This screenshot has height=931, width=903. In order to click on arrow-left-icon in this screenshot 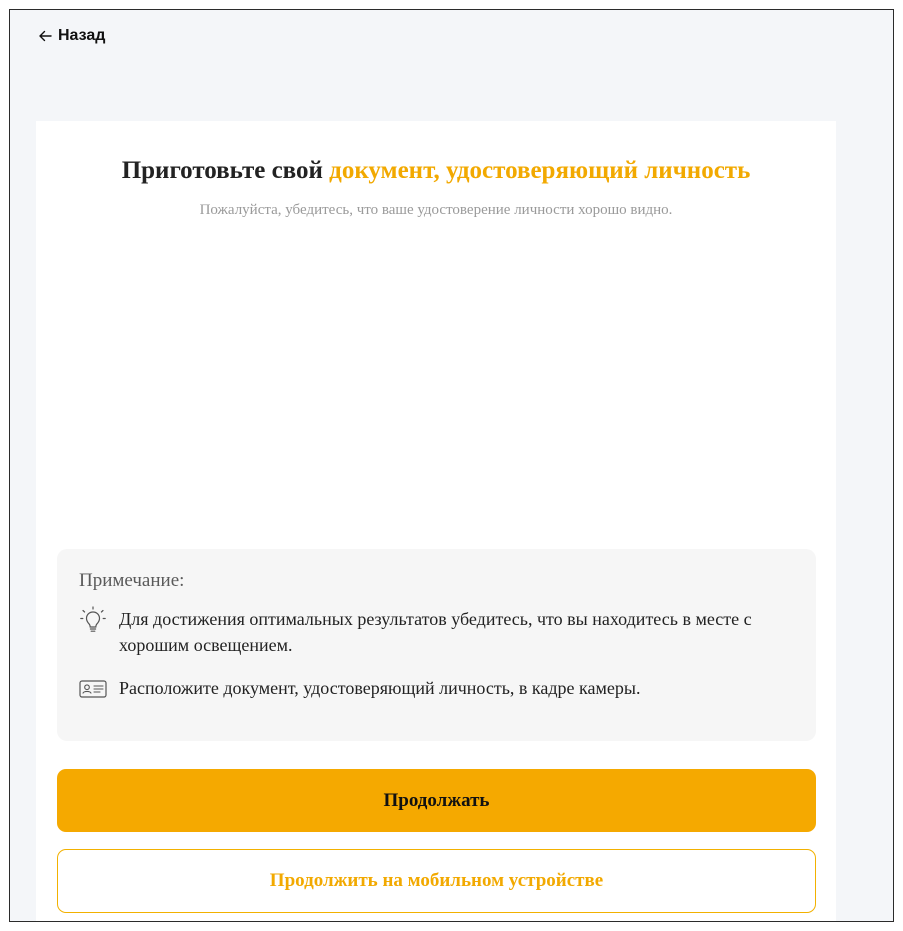, I will do `click(45, 36)`.